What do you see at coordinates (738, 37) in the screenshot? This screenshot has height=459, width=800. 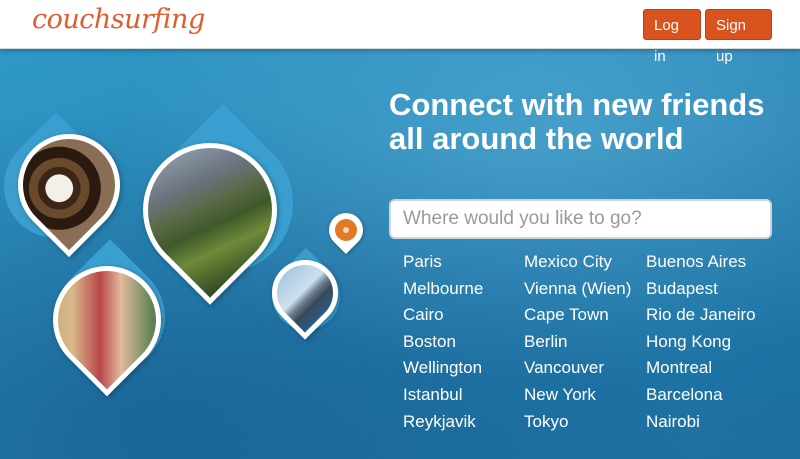 I see `signup-button: Sign up` at bounding box center [738, 37].